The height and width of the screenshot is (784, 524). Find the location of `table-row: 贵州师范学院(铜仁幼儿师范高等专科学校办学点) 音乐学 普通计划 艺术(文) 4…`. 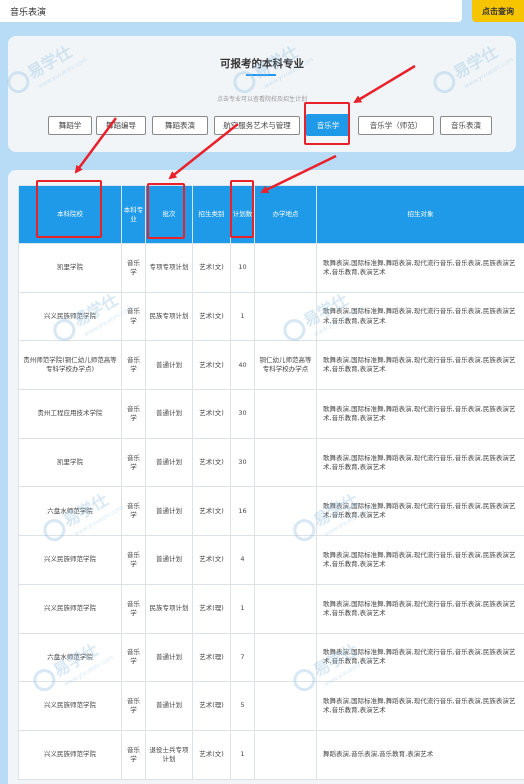

table-row: 贵州师范学院(铜仁幼儿师范高等专科学校办学点) 音乐学 普通计划 艺术(文) 4… is located at coordinates (271, 365).